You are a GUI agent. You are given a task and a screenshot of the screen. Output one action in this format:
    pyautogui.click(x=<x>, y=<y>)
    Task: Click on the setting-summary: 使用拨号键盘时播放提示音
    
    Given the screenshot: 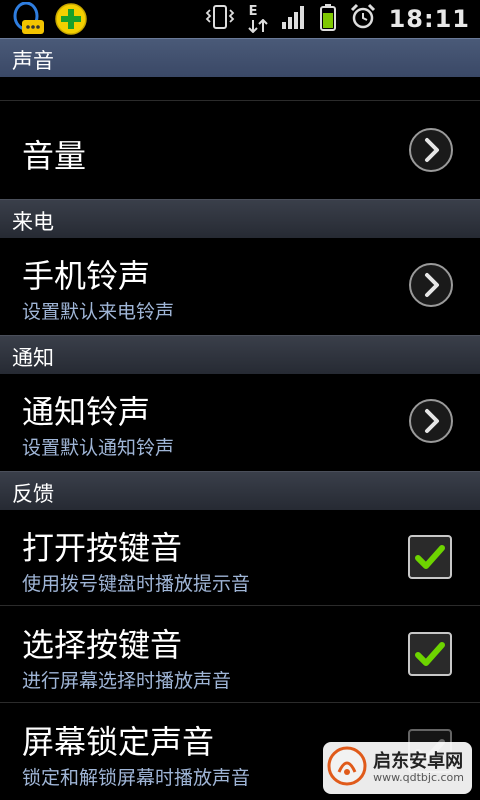 What is the action you would take?
    pyautogui.click(x=136, y=584)
    